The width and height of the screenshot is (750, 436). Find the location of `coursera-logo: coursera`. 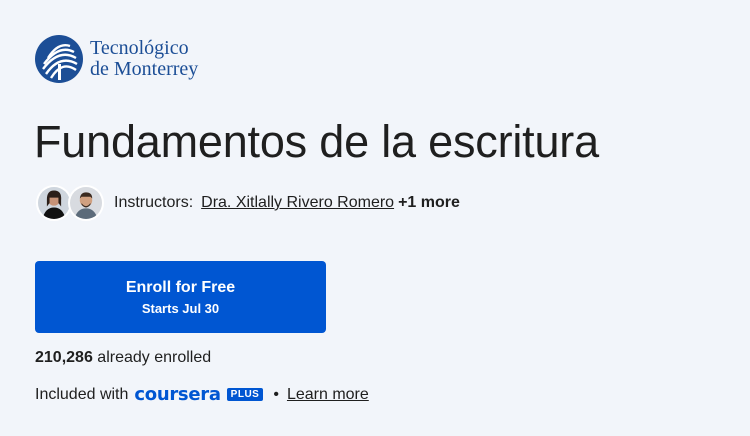

coursera-logo: coursera is located at coordinates (177, 394).